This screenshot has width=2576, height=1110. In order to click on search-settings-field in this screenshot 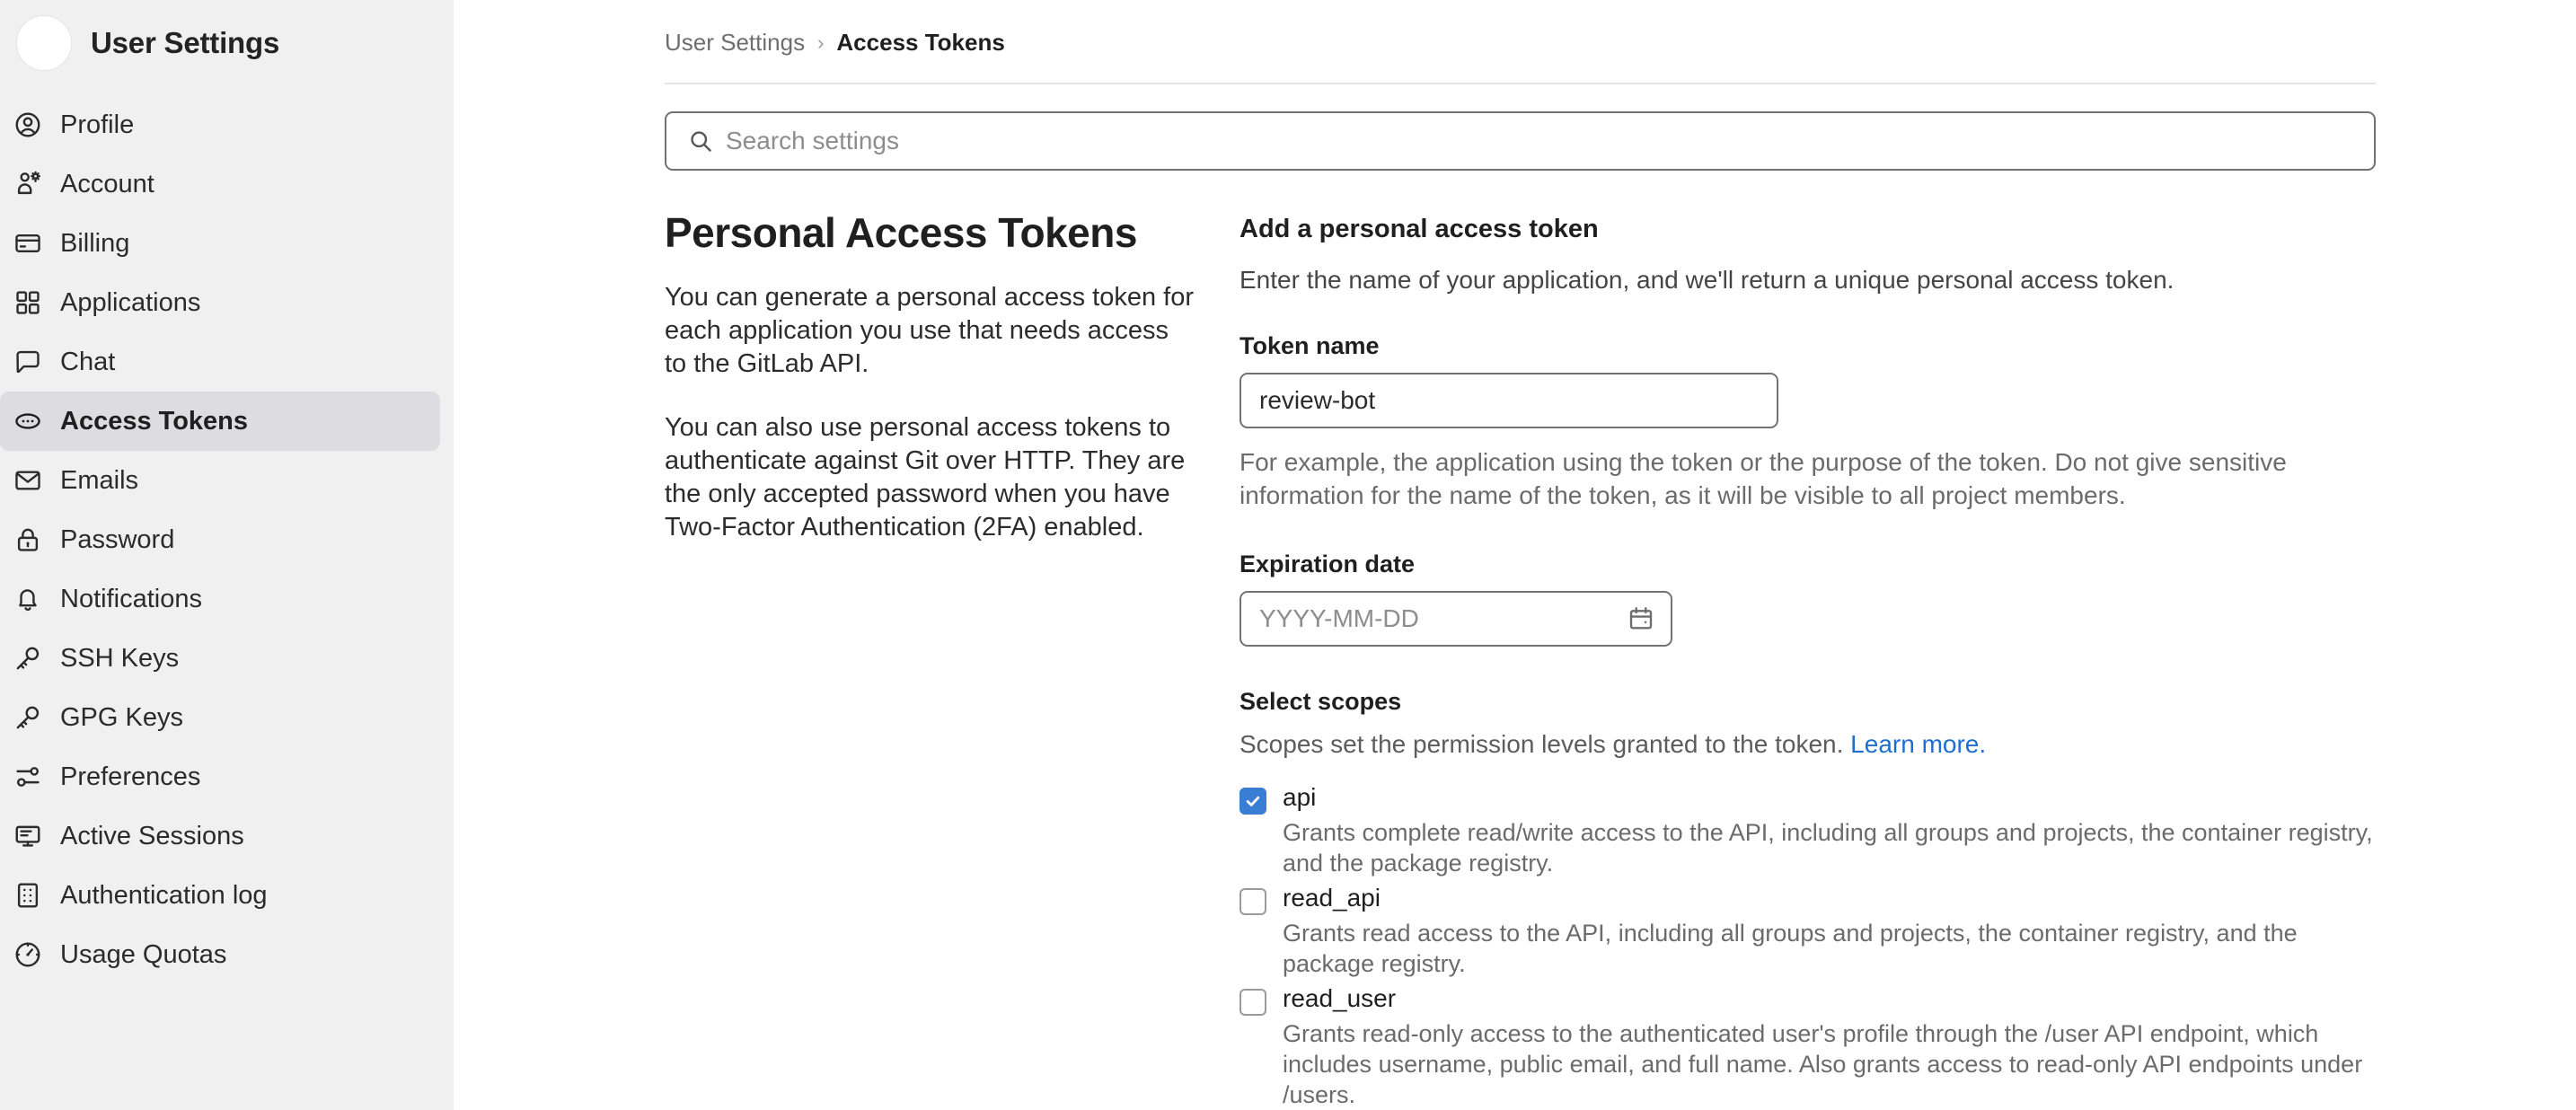, I will do `click(1520, 141)`.